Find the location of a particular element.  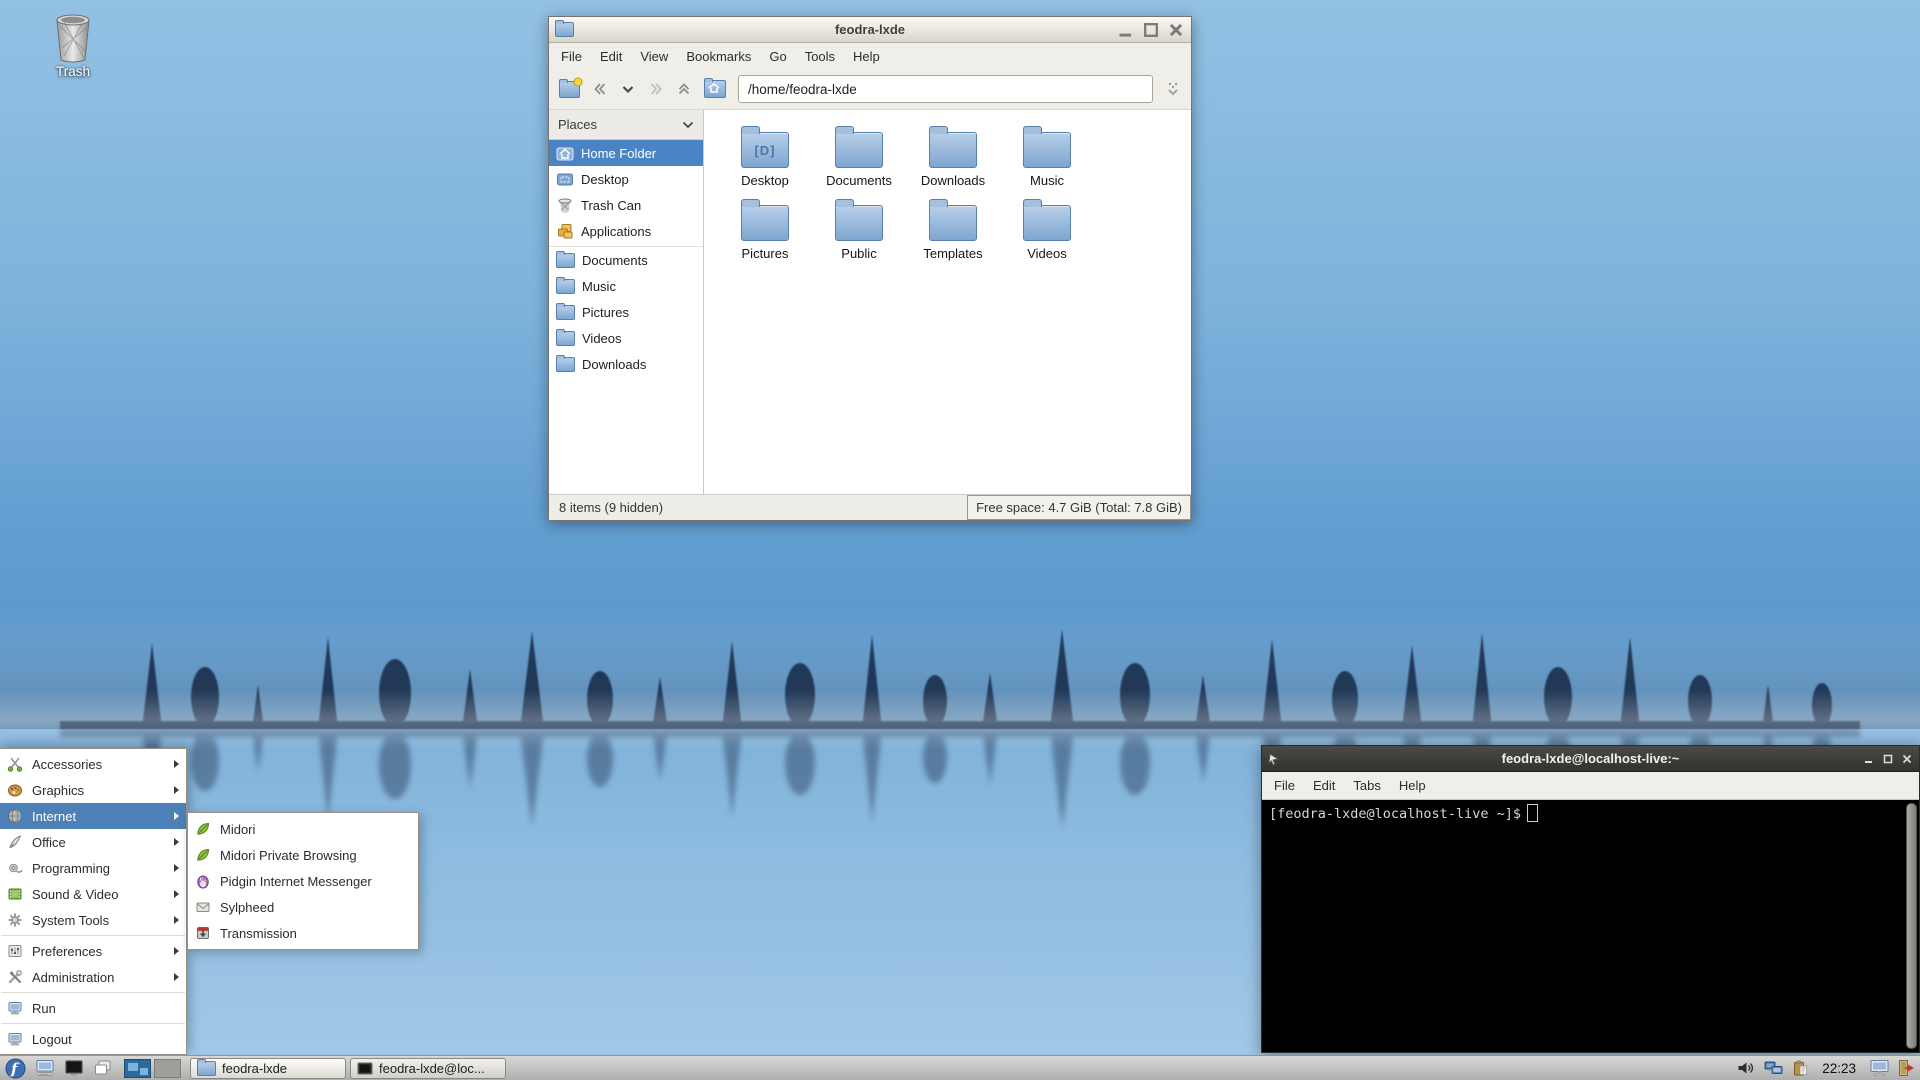

show-desktop-icon is located at coordinates (102, 1067).